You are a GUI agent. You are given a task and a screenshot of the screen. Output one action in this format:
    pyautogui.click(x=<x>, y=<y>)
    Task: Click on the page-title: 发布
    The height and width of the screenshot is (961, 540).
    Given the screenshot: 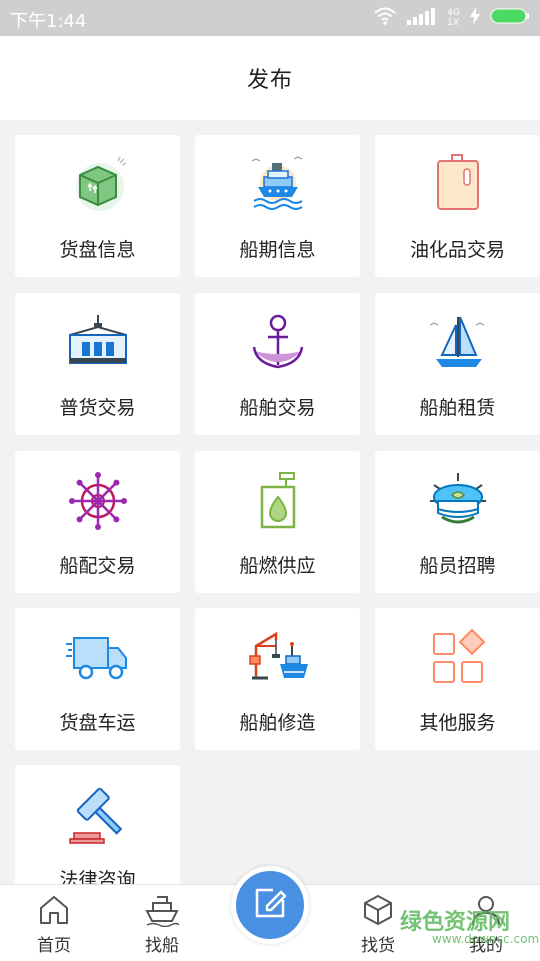 What is the action you would take?
    pyautogui.click(x=269, y=80)
    